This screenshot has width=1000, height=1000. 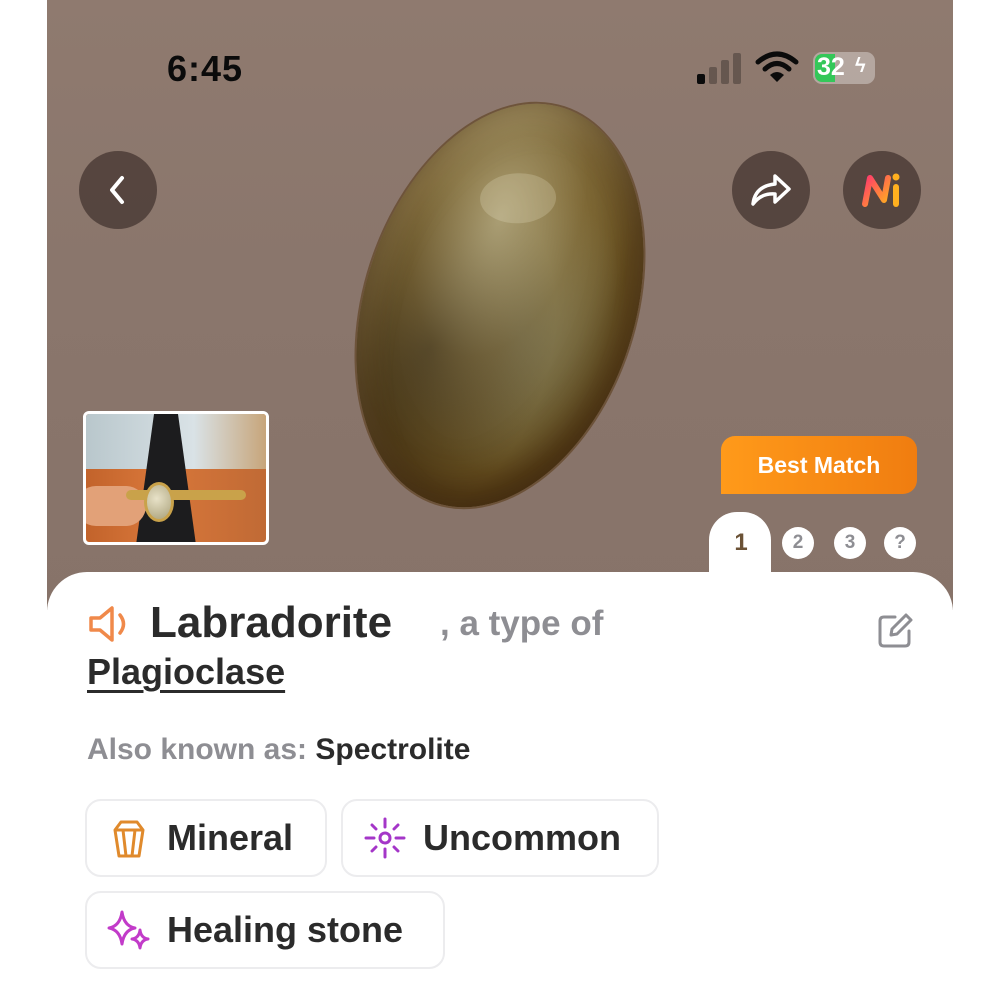 I want to click on status-time: 6:45, so click(x=205, y=68).